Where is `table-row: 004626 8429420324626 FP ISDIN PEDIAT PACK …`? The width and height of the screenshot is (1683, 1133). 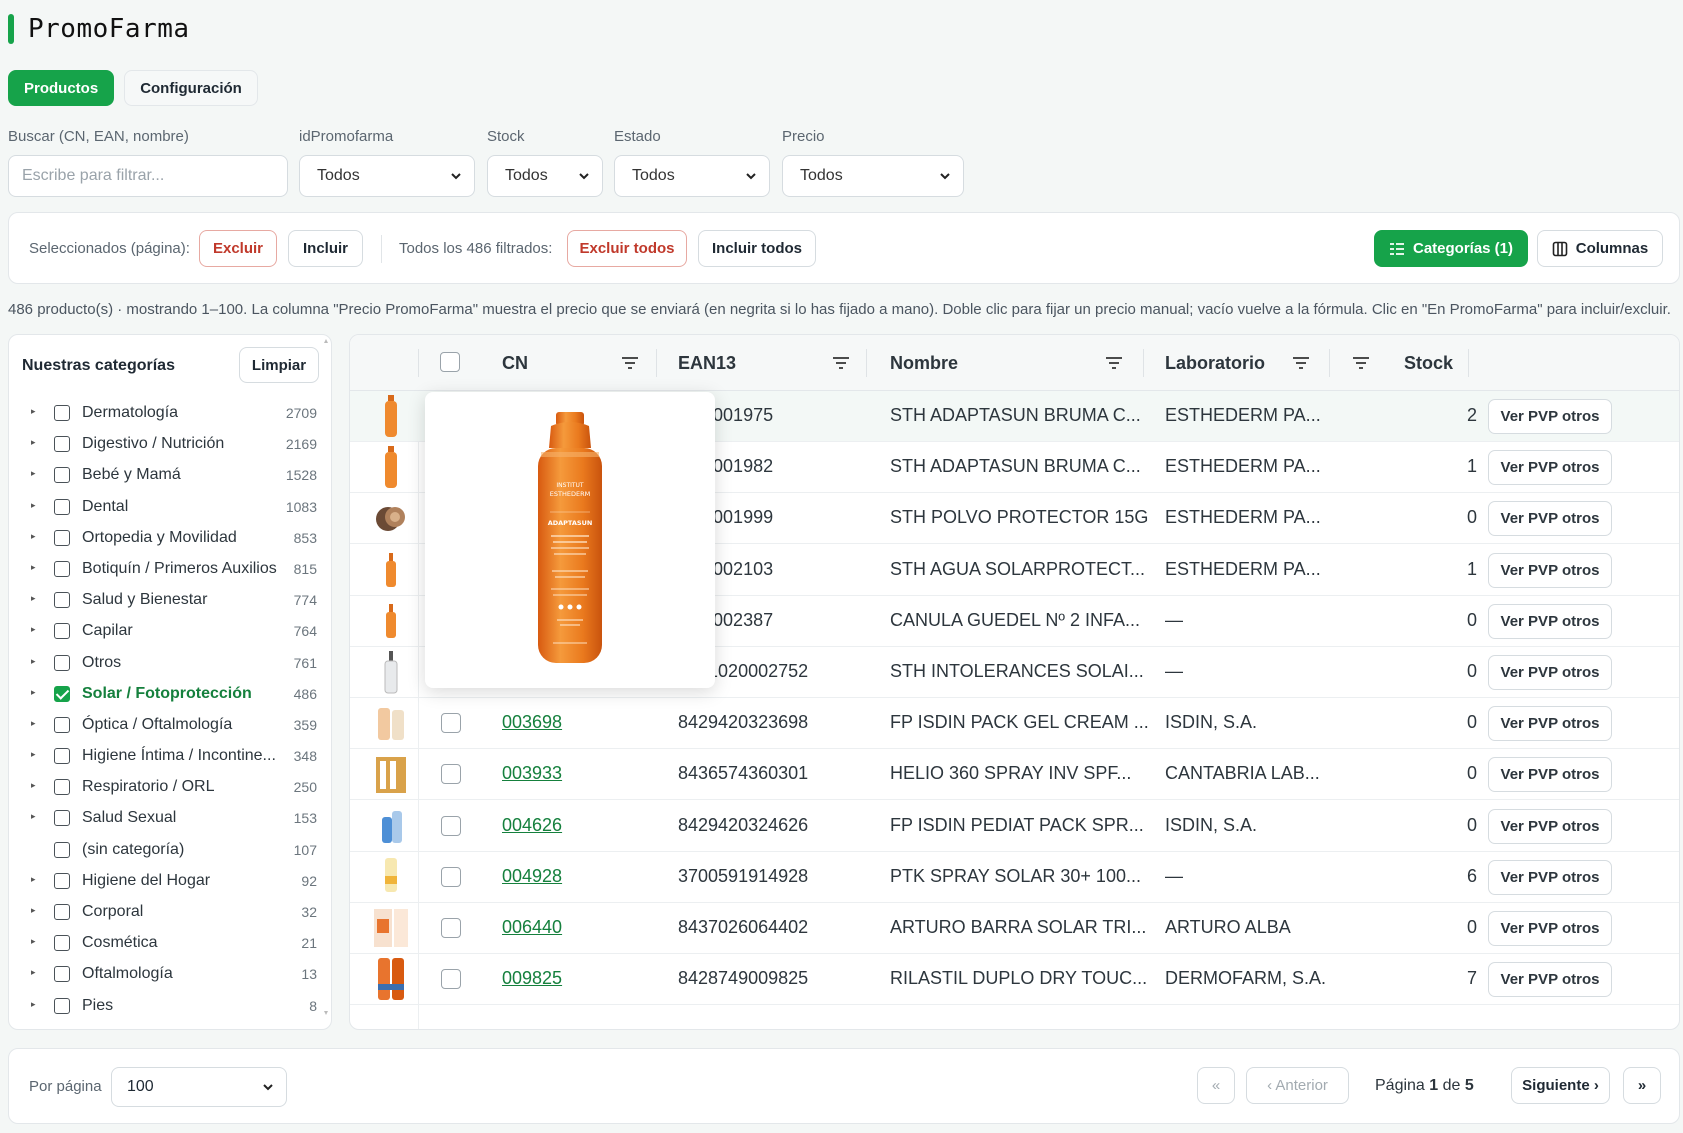
table-row: 004626 8429420324626 FP ISDIN PEDIAT PACK … is located at coordinates (1014, 826).